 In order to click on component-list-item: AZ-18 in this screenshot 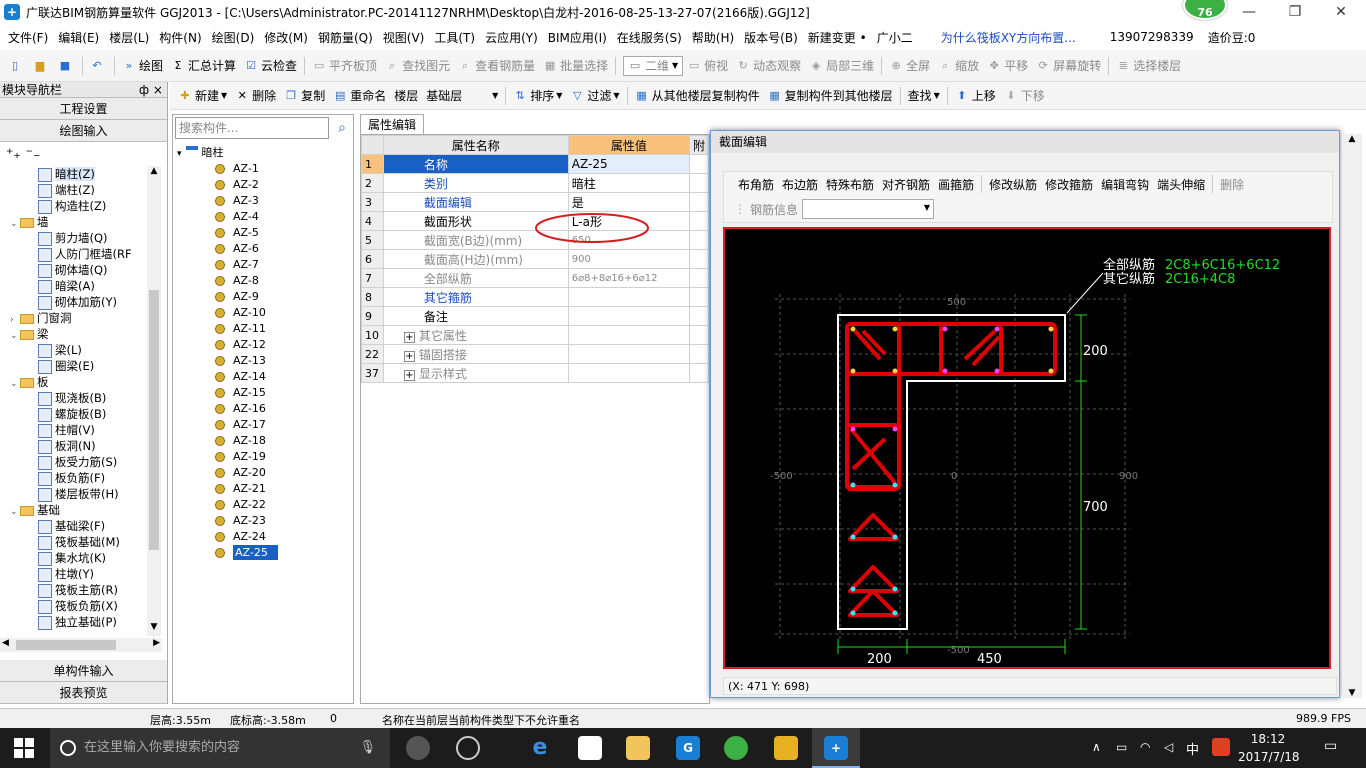, I will do `click(240, 441)`.